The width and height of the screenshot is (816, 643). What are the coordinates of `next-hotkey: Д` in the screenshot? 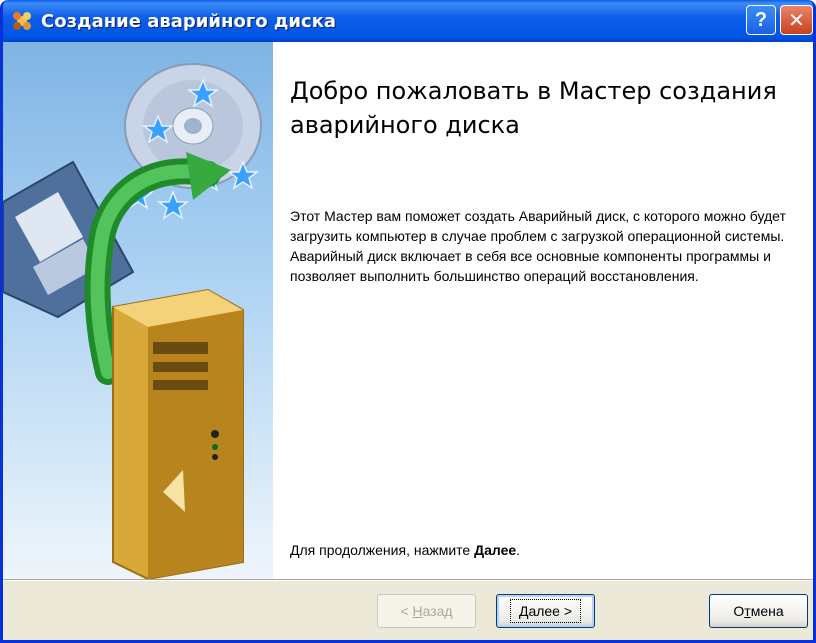 It's located at (523, 611).